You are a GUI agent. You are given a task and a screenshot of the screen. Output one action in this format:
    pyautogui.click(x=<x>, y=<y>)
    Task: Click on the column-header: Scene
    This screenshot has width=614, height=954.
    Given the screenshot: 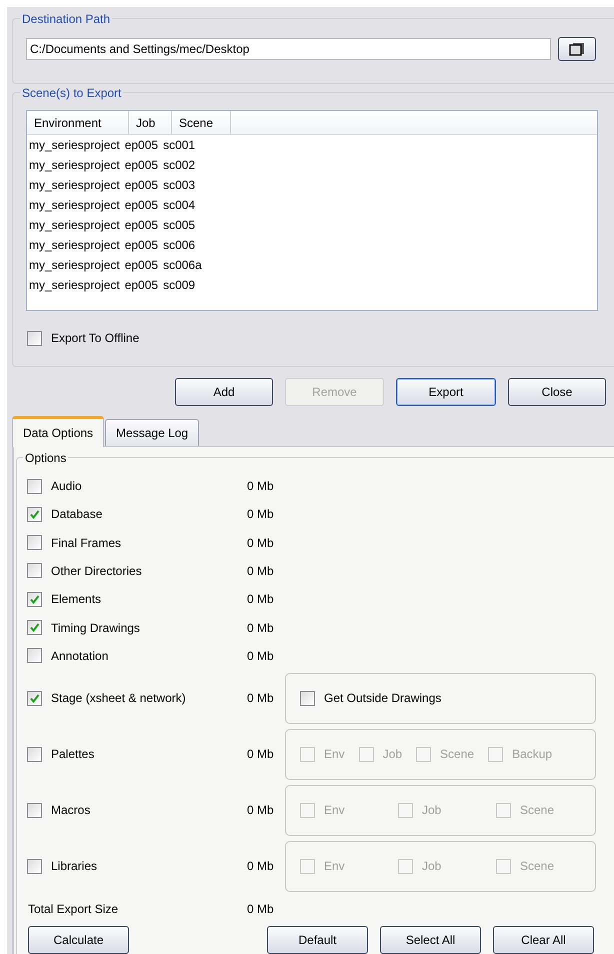 What is the action you would take?
    pyautogui.click(x=201, y=122)
    